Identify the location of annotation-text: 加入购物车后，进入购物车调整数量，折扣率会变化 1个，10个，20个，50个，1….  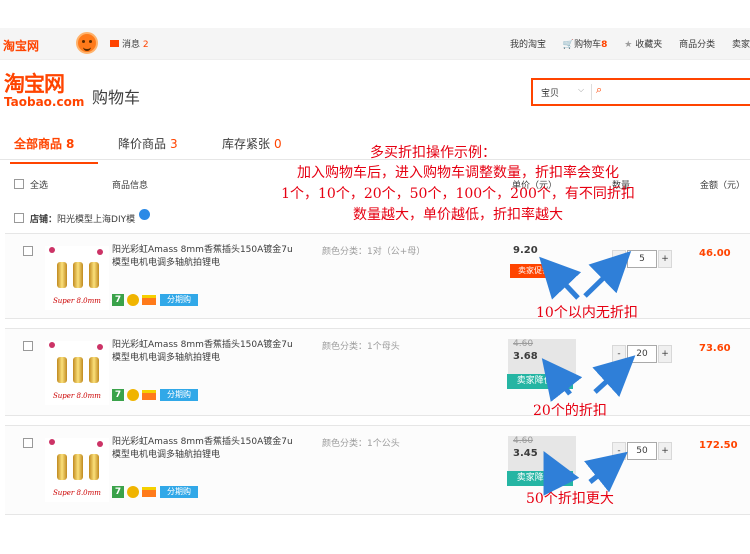
(458, 194).